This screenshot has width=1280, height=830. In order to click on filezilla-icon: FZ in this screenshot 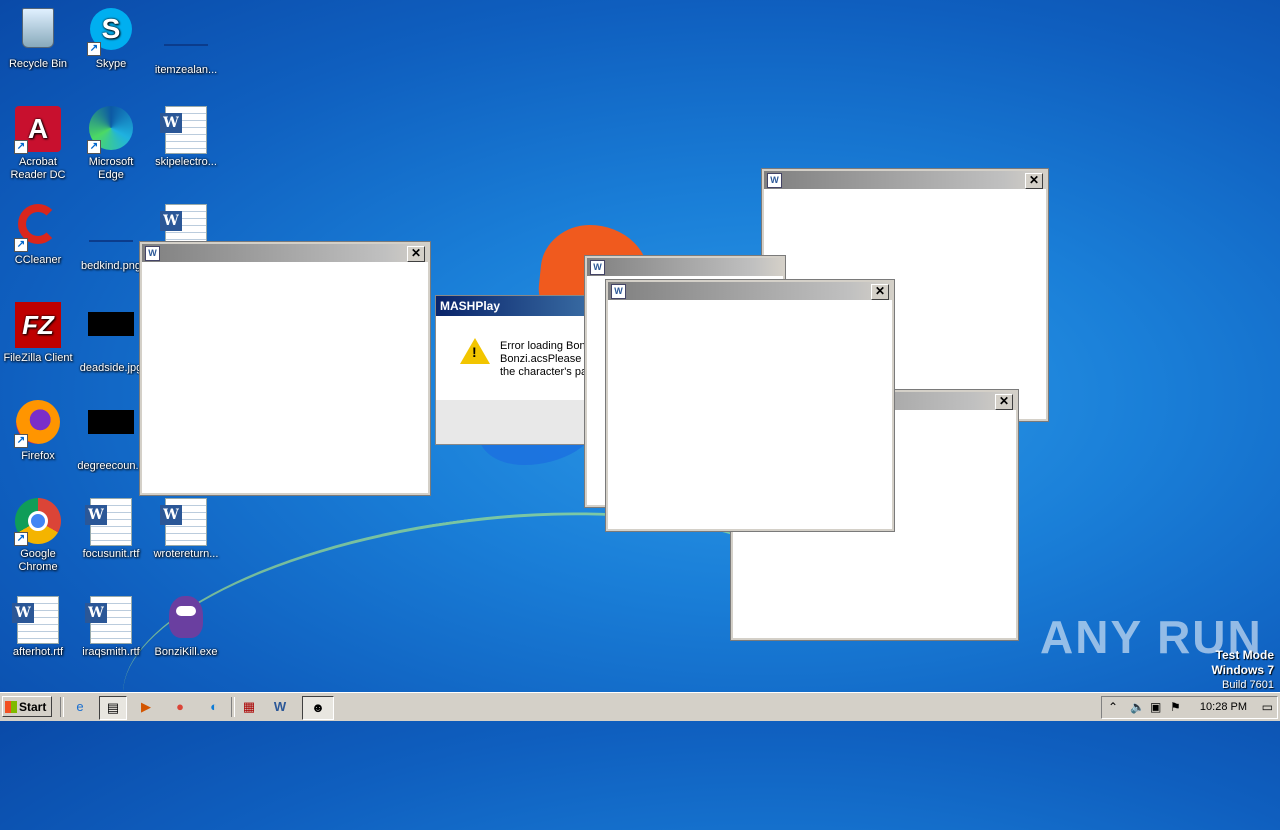, I will do `click(38, 326)`.